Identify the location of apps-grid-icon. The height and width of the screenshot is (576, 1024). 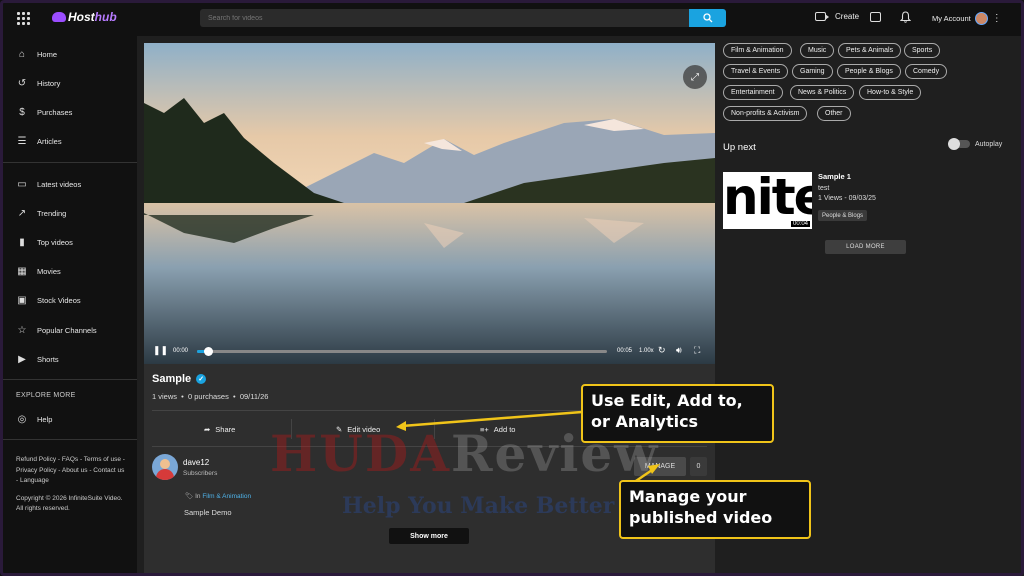
(23, 18).